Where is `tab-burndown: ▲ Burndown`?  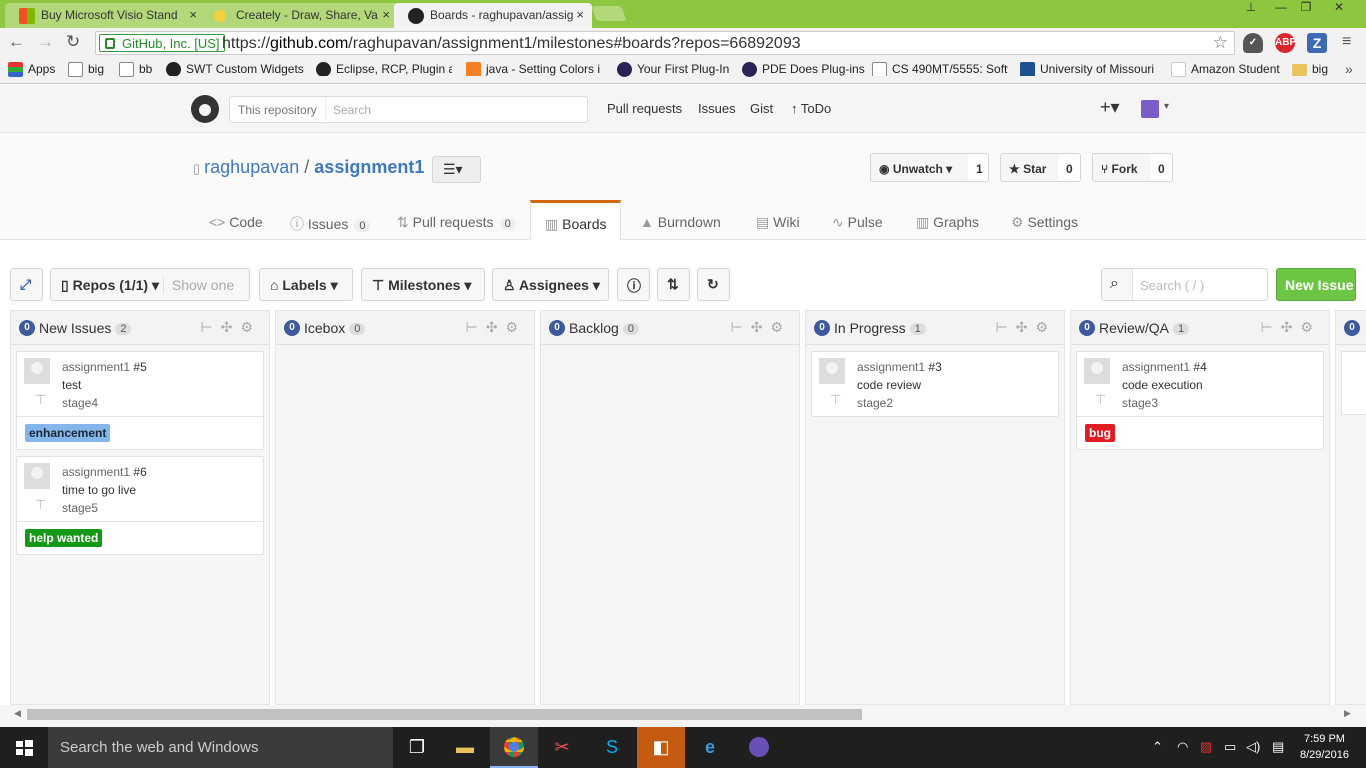 tab-burndown: ▲ Burndown is located at coordinates (680, 224).